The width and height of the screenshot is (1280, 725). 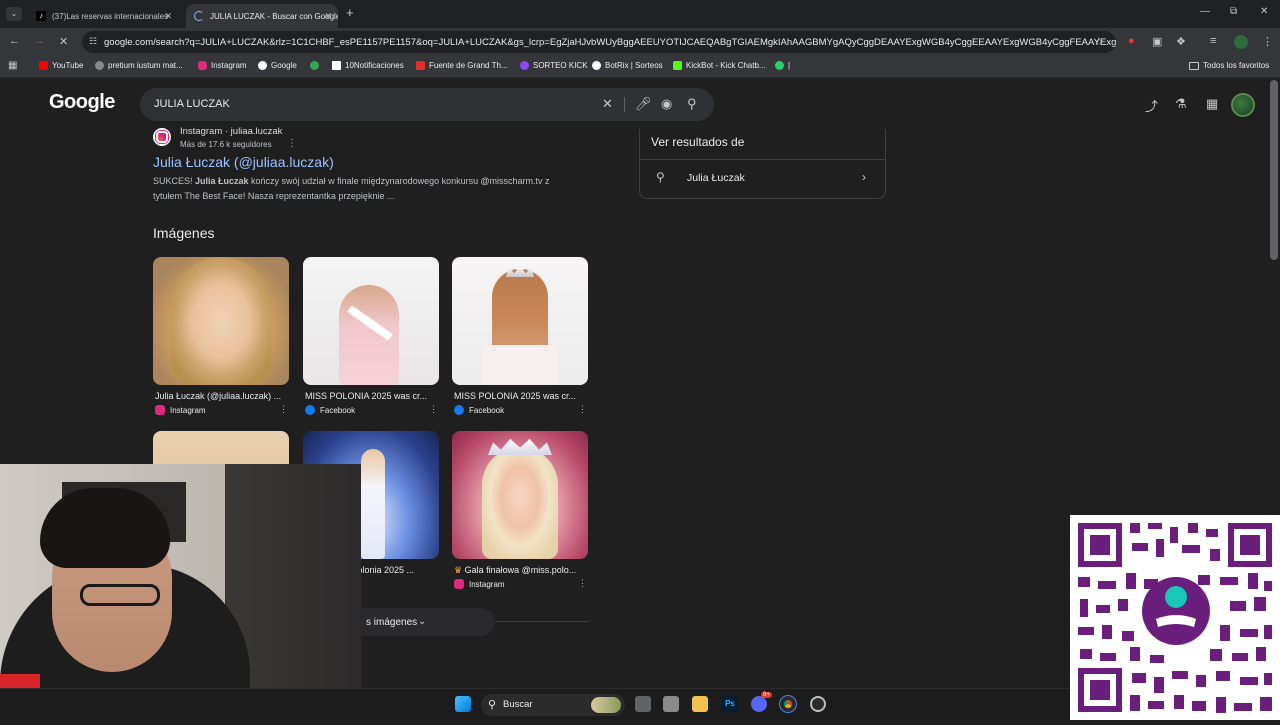 What do you see at coordinates (316, 65) in the screenshot?
I see `bookmark-unnamed` at bounding box center [316, 65].